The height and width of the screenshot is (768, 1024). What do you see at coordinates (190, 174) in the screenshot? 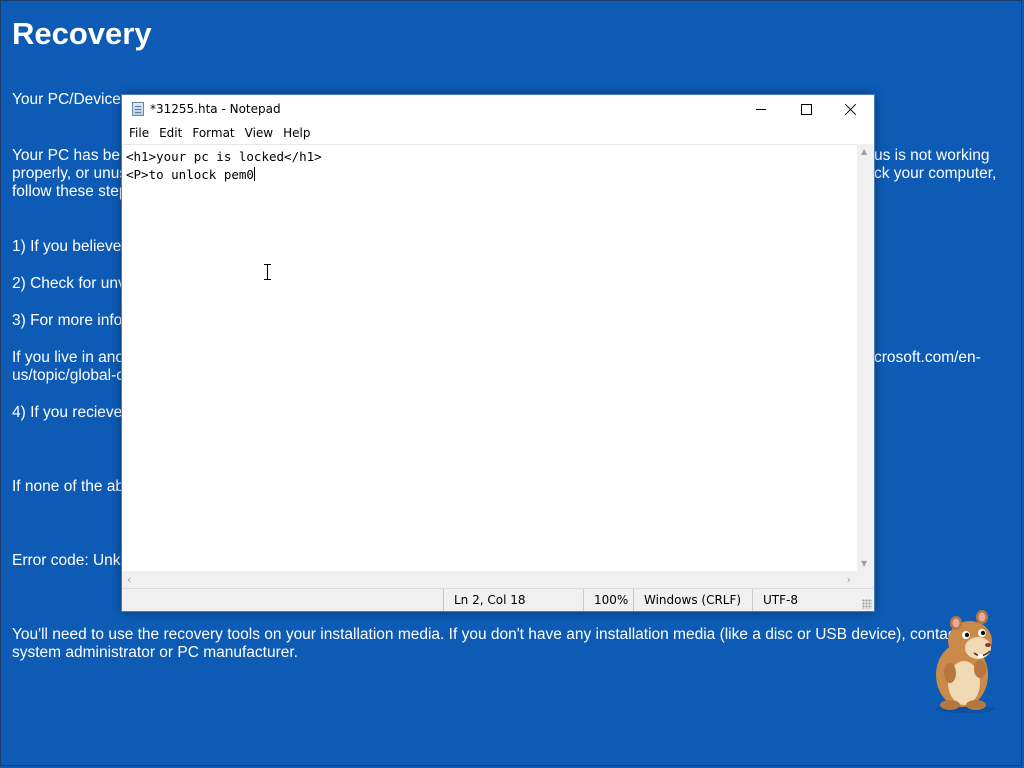
I see `editor-line-2: <P>to unlock pem0` at bounding box center [190, 174].